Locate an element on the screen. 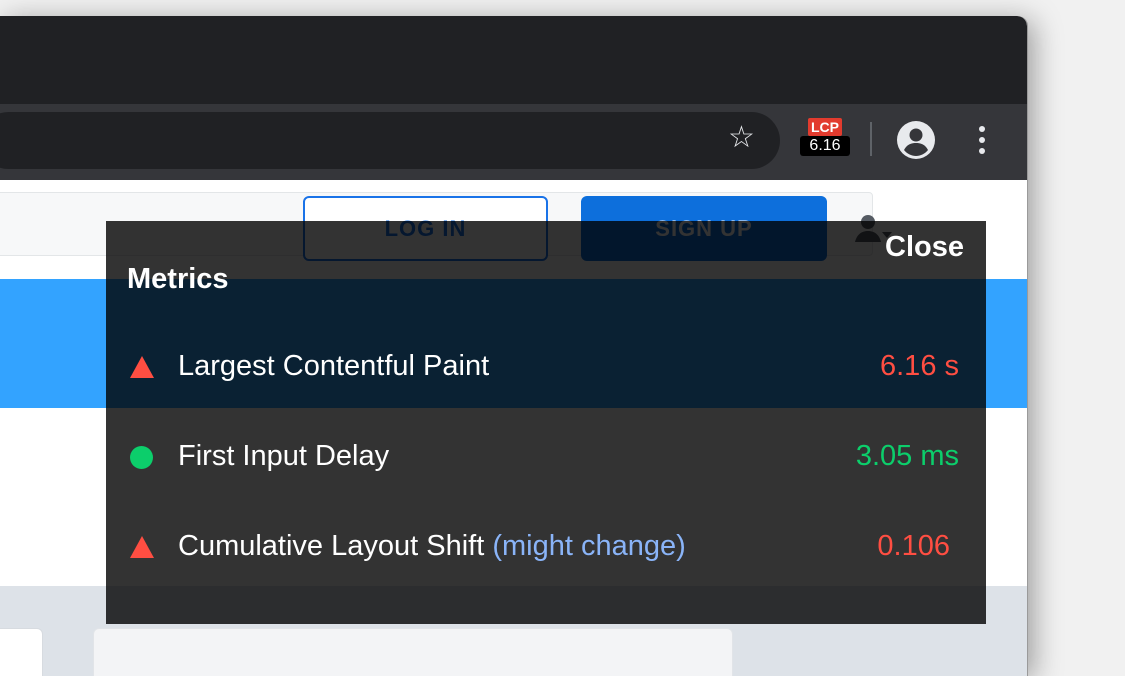 Image resolution: width=1125 pixels, height=676 pixels. more-vert-icon is located at coordinates (982, 141).